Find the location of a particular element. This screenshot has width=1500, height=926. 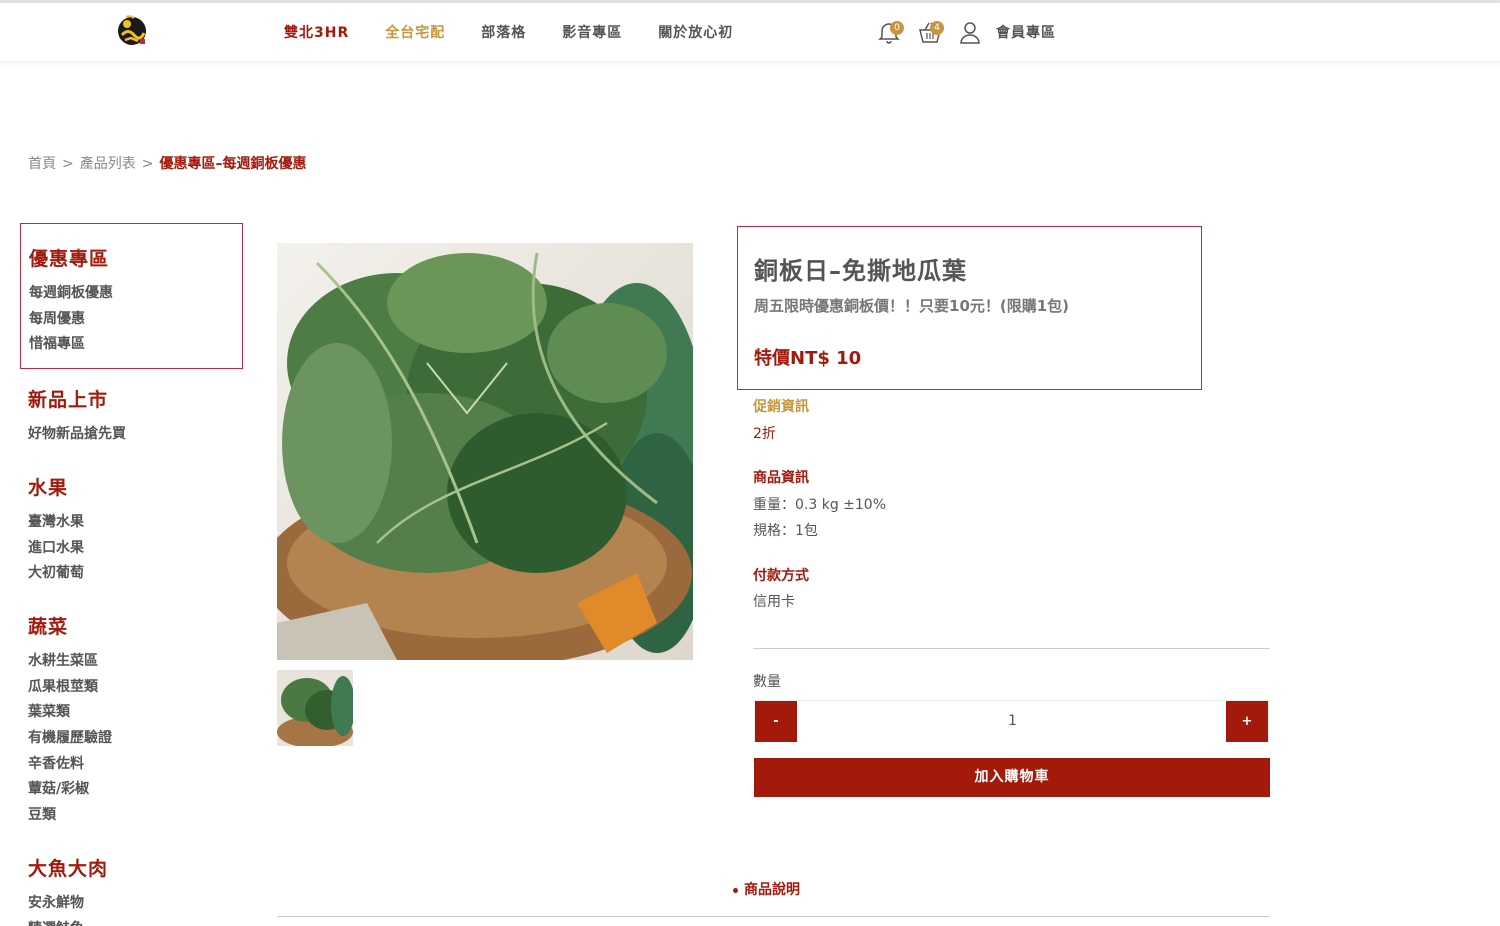

promo-value: 2折 is located at coordinates (764, 434).